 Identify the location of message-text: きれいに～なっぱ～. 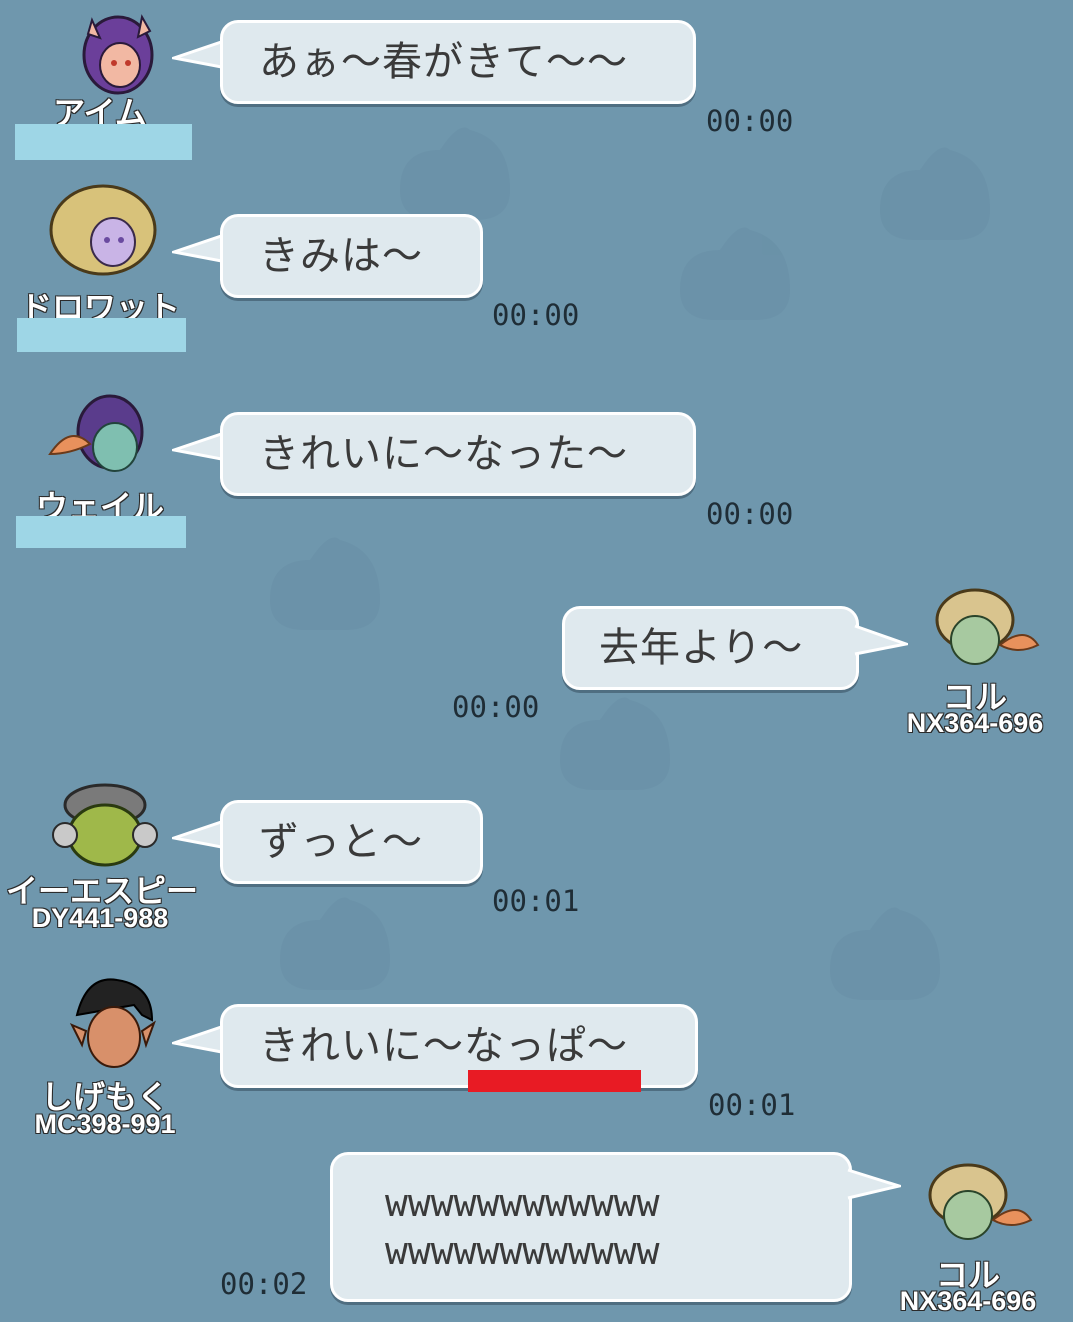
(443, 1046).